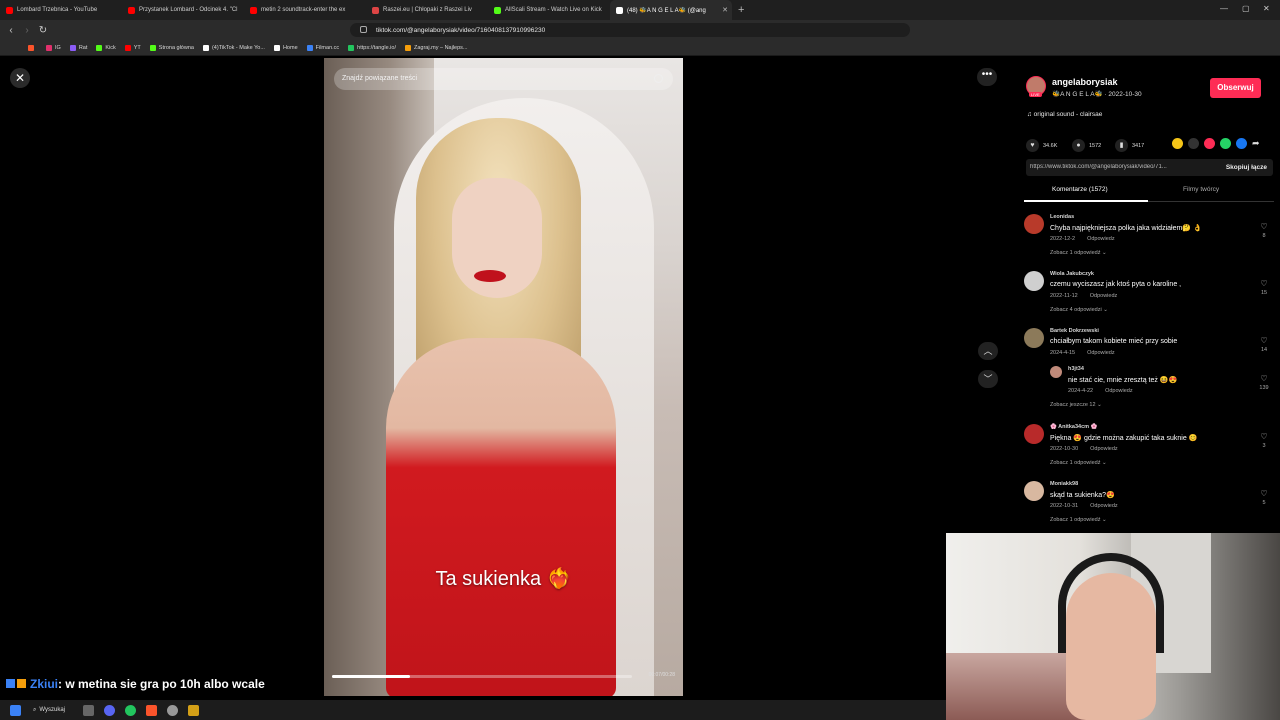 The image size is (1280, 720). I want to click on send-icon, so click(1209, 143).